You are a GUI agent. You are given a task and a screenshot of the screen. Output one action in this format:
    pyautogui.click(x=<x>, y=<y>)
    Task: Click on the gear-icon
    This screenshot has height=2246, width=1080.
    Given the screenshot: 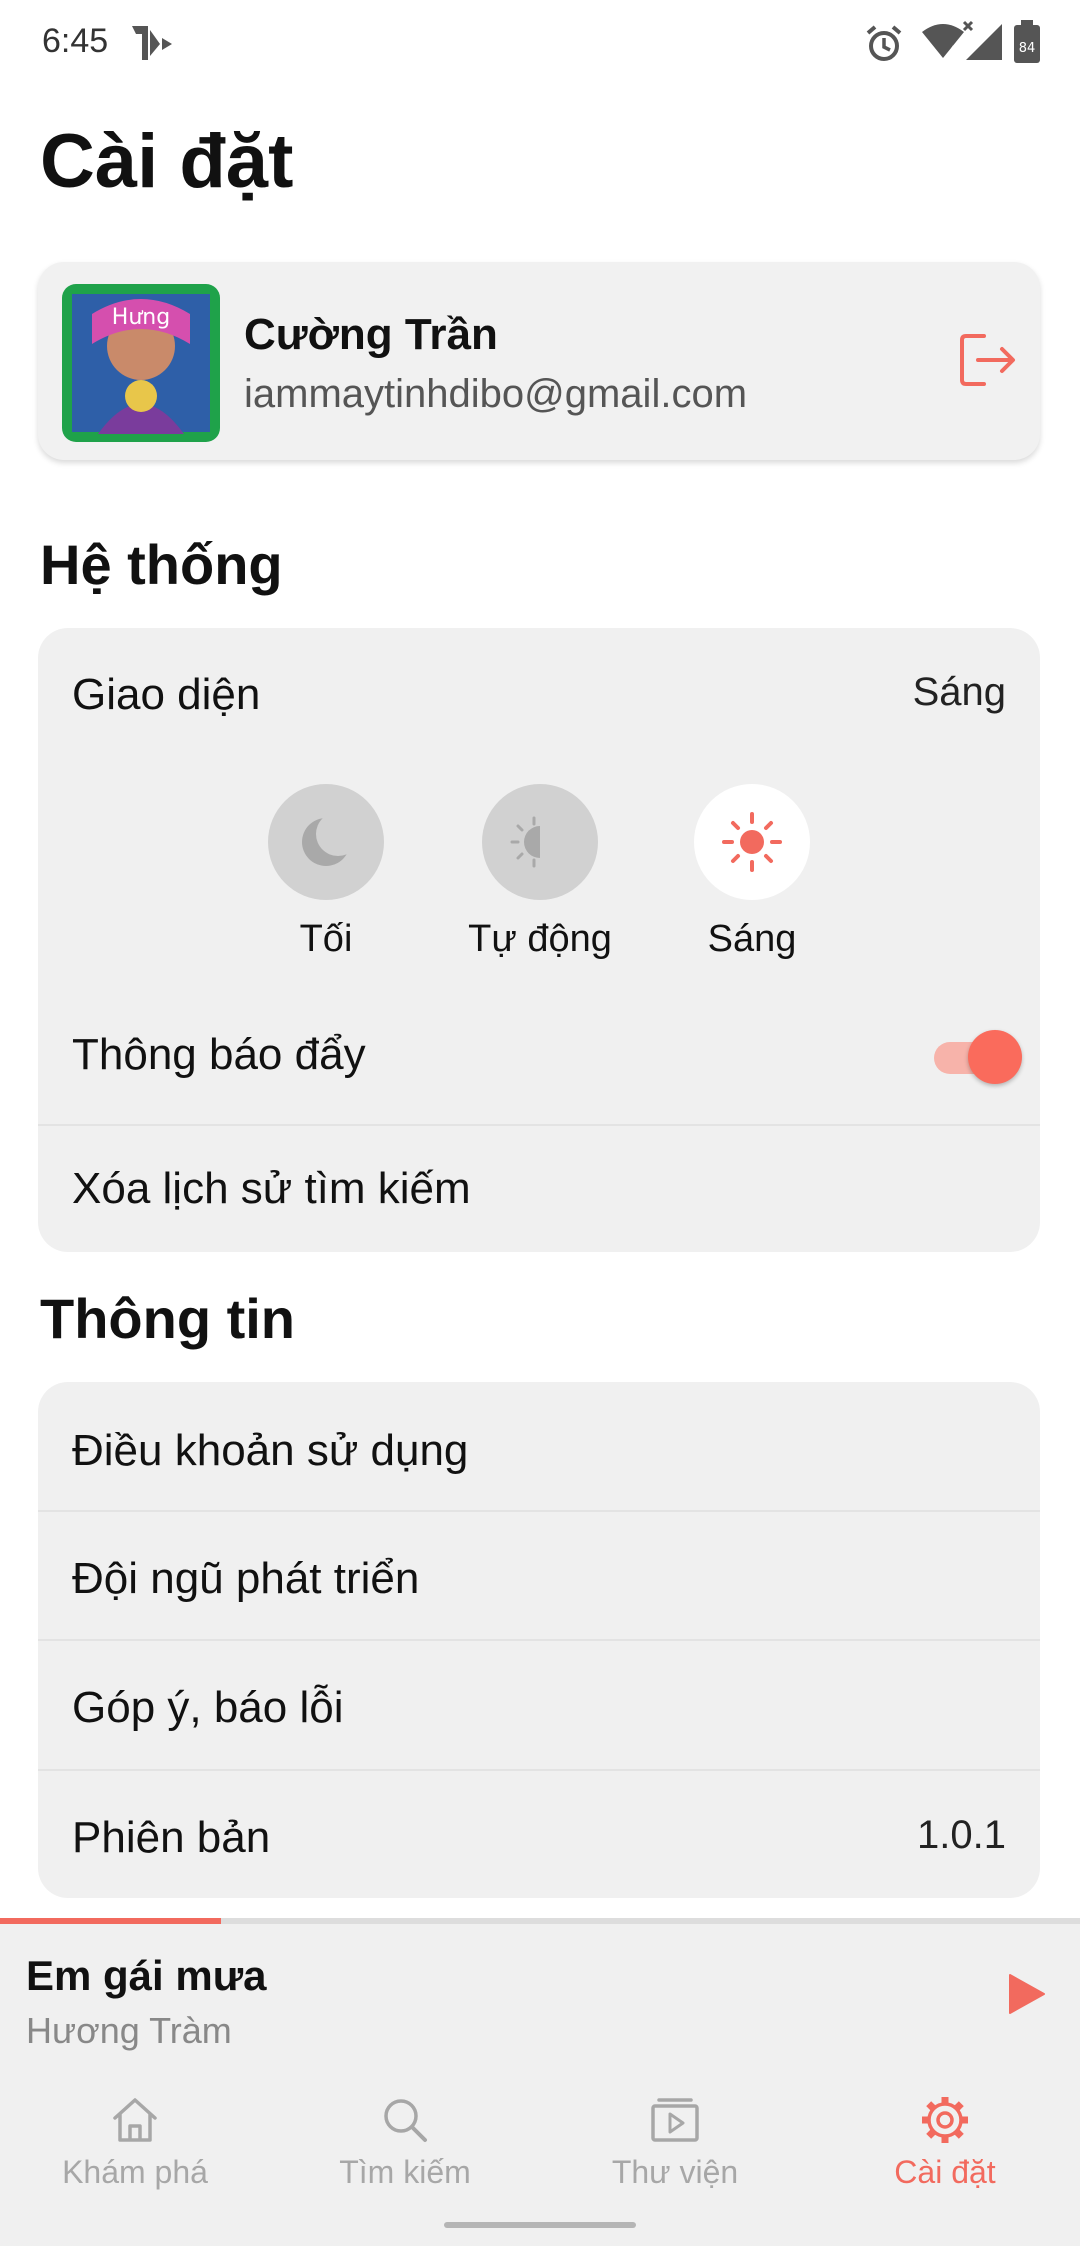 What is the action you would take?
    pyautogui.click(x=945, y=2120)
    